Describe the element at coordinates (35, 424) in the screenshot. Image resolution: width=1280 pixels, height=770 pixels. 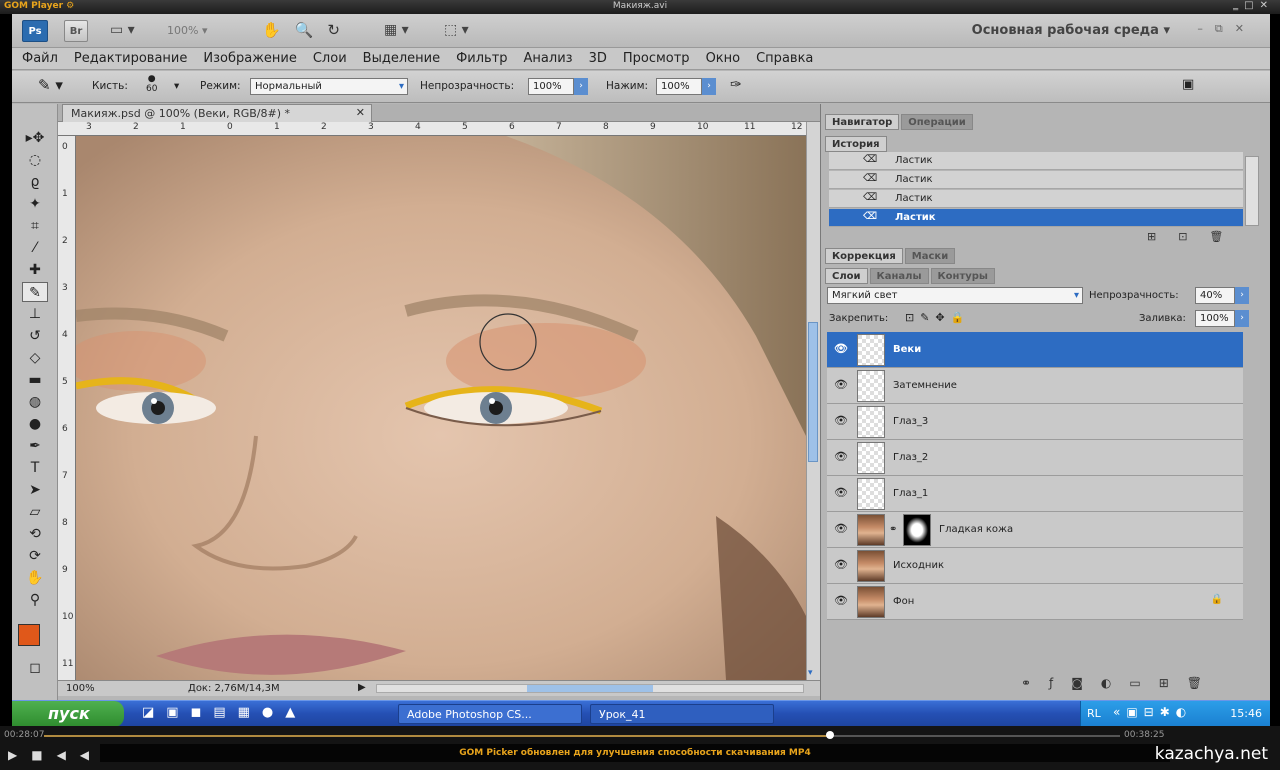
I see `dodge-tool-icon: ●` at that location.